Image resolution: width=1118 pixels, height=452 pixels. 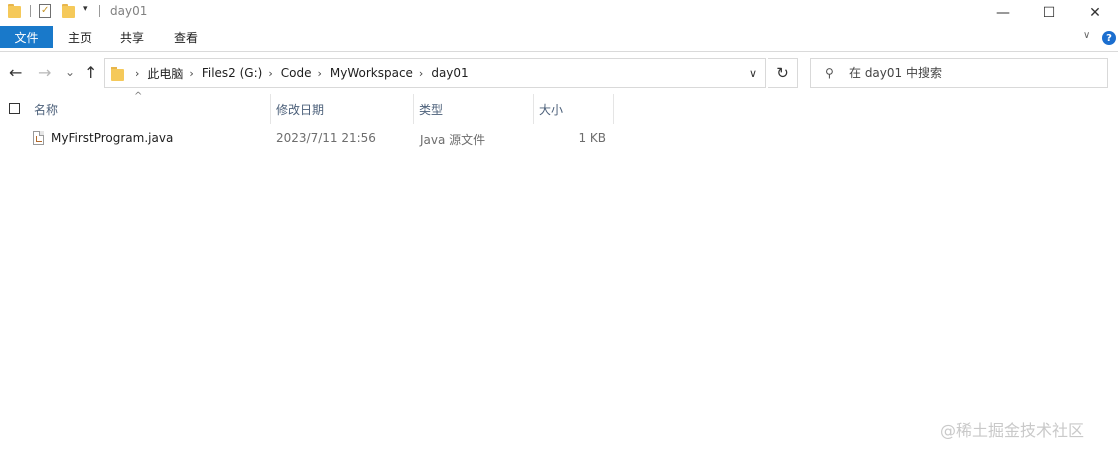 I want to click on customize-quick-access-dropdown-icon: ▾, so click(x=85, y=9).